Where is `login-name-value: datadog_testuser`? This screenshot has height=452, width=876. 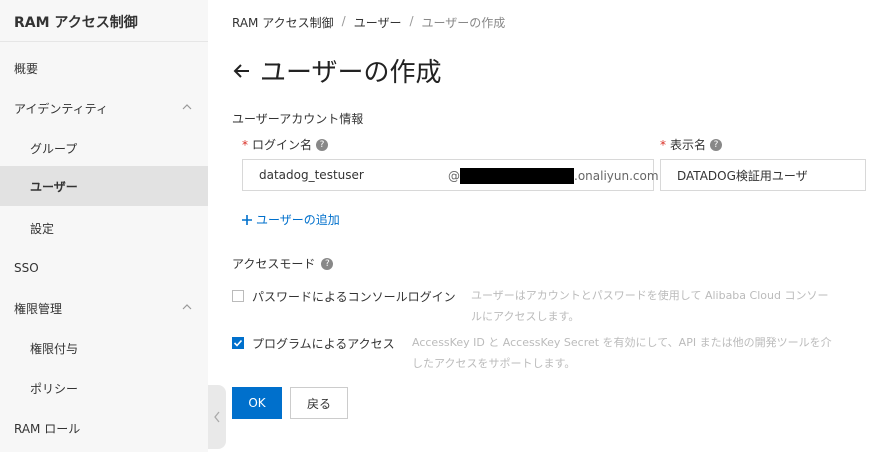
login-name-value: datadog_testuser is located at coordinates (311, 175).